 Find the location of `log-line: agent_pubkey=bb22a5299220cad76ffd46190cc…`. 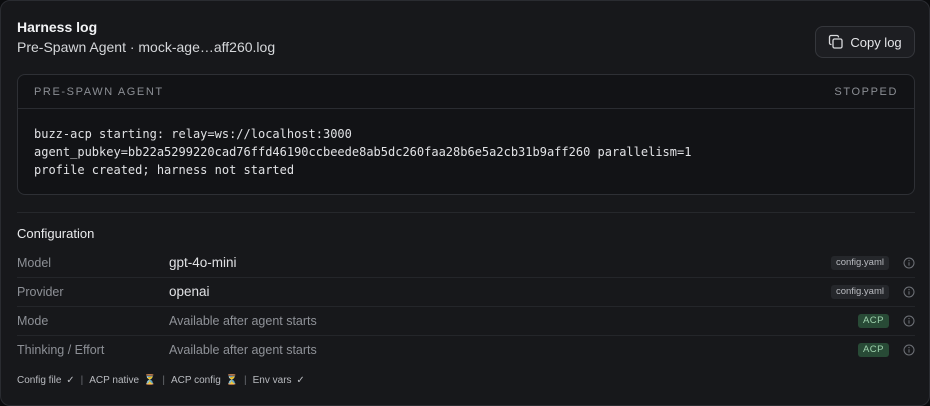

log-line: agent_pubkey=bb22a5299220cad76ffd46190cc… is located at coordinates (363, 152).